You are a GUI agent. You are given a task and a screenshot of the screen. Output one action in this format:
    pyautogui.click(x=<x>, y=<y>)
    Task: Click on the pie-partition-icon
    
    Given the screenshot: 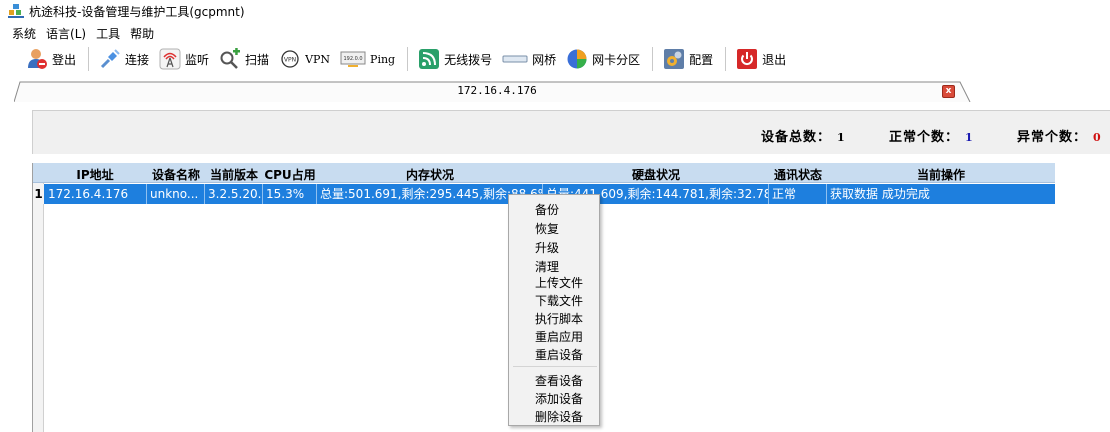 What is the action you would take?
    pyautogui.click(x=577, y=59)
    